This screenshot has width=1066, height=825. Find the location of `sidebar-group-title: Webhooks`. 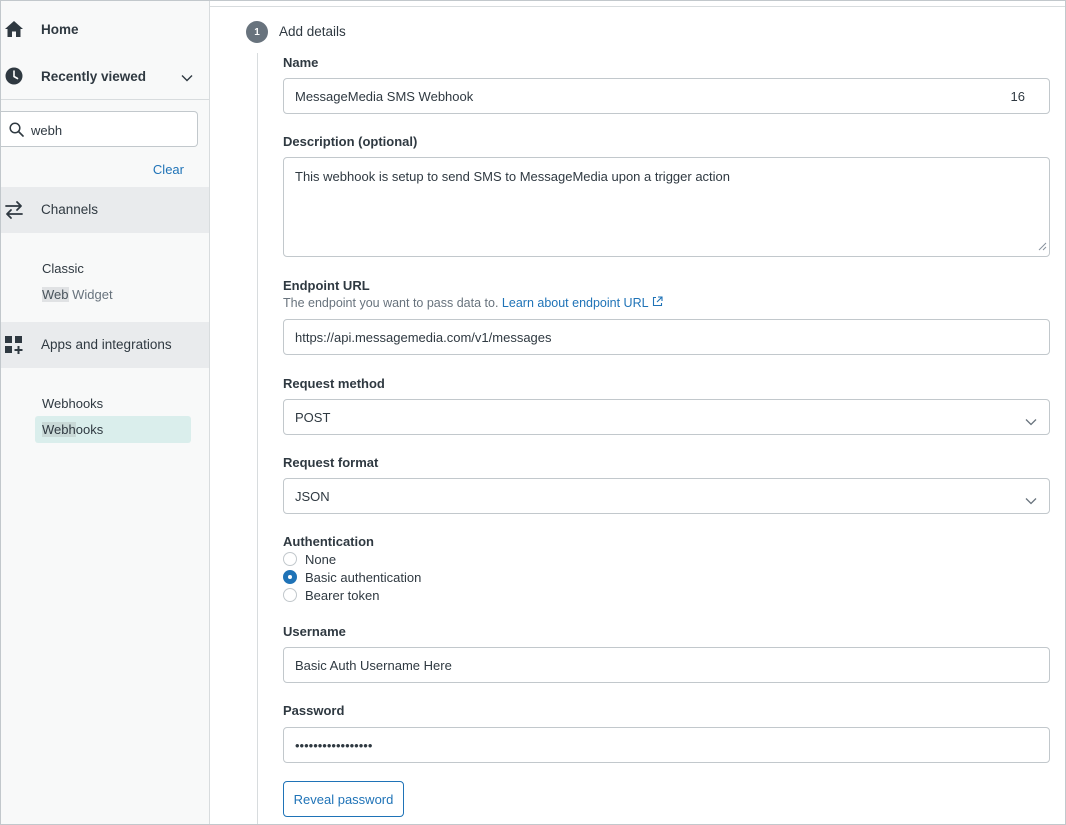

sidebar-group-title: Webhooks is located at coordinates (72, 403).